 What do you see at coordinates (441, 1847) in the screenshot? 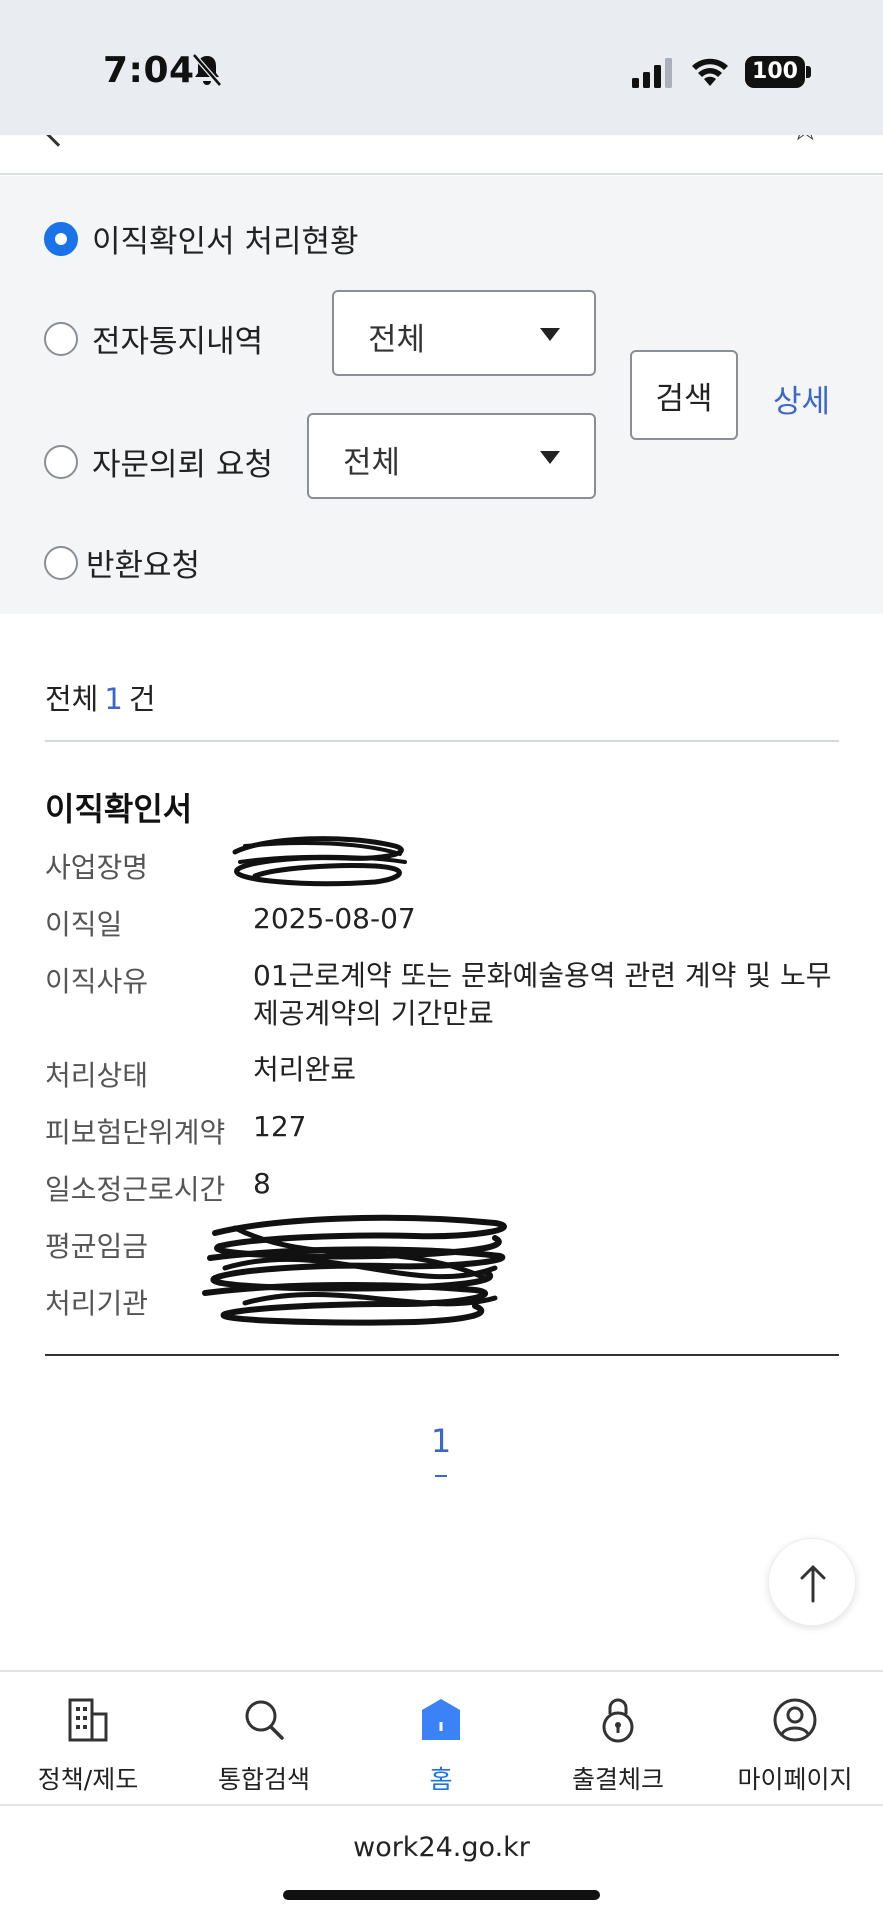
I see `url-text: work24.go.kr` at bounding box center [441, 1847].